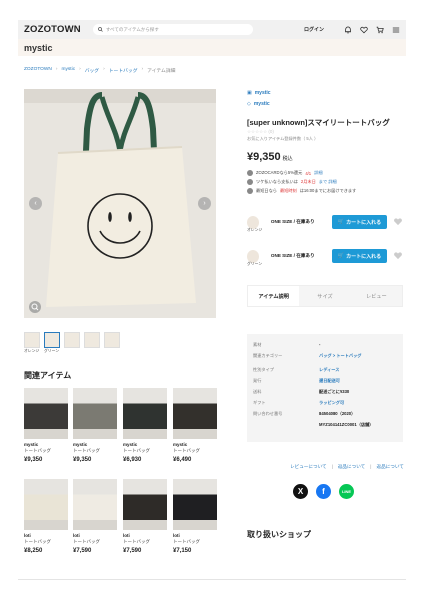 This screenshot has width=424, height=600. What do you see at coordinates (99, 70) in the screenshot?
I see `breadcrumb: ZOZOTOWN › mystic › バッグ › トートバッグ › アイテム詳細` at bounding box center [99, 70].